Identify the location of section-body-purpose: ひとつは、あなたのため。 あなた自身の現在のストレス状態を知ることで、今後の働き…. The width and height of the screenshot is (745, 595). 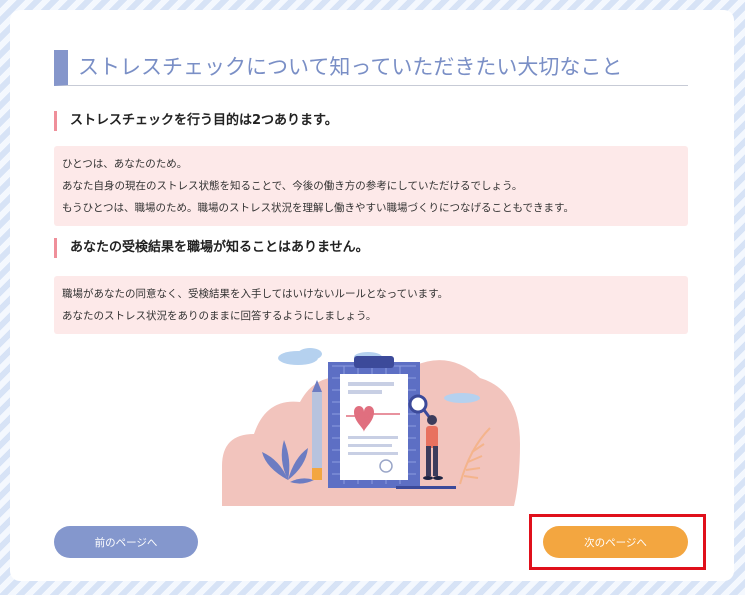
(371, 186).